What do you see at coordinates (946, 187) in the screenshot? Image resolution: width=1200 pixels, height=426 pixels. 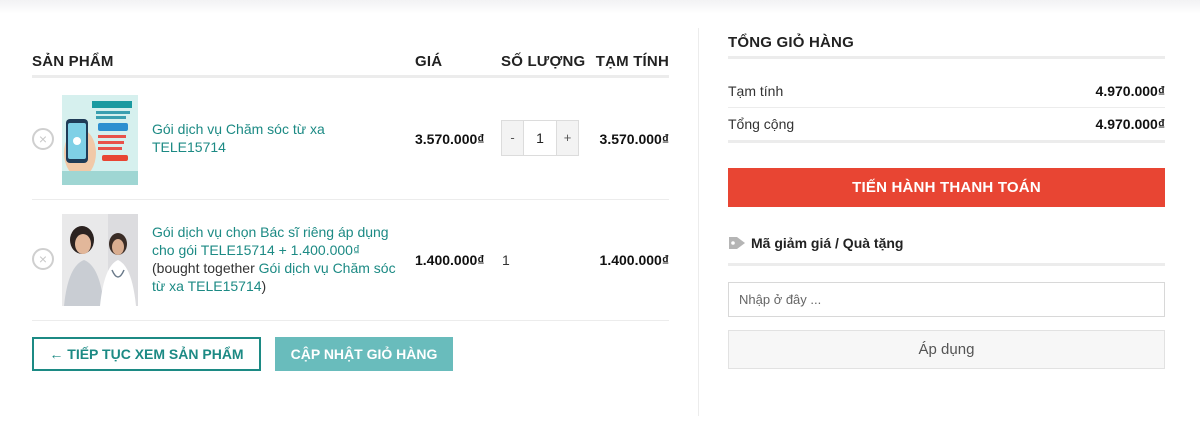 I see `checkout-button: TIẾN HÀNH THANH TOÁN` at bounding box center [946, 187].